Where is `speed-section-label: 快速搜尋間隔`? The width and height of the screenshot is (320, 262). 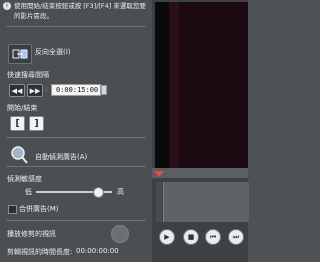
speed-section-label: 快速搜尋間隔 is located at coordinates (28, 75).